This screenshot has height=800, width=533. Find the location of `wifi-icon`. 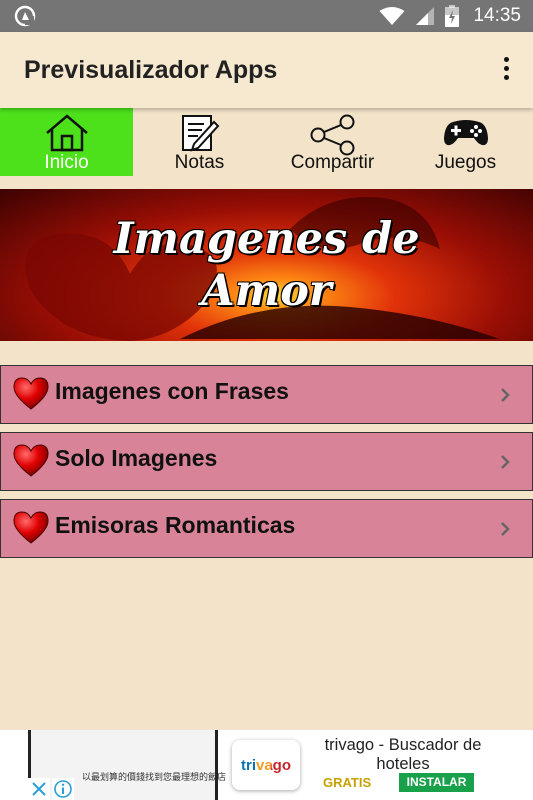

wifi-icon is located at coordinates (392, 16).